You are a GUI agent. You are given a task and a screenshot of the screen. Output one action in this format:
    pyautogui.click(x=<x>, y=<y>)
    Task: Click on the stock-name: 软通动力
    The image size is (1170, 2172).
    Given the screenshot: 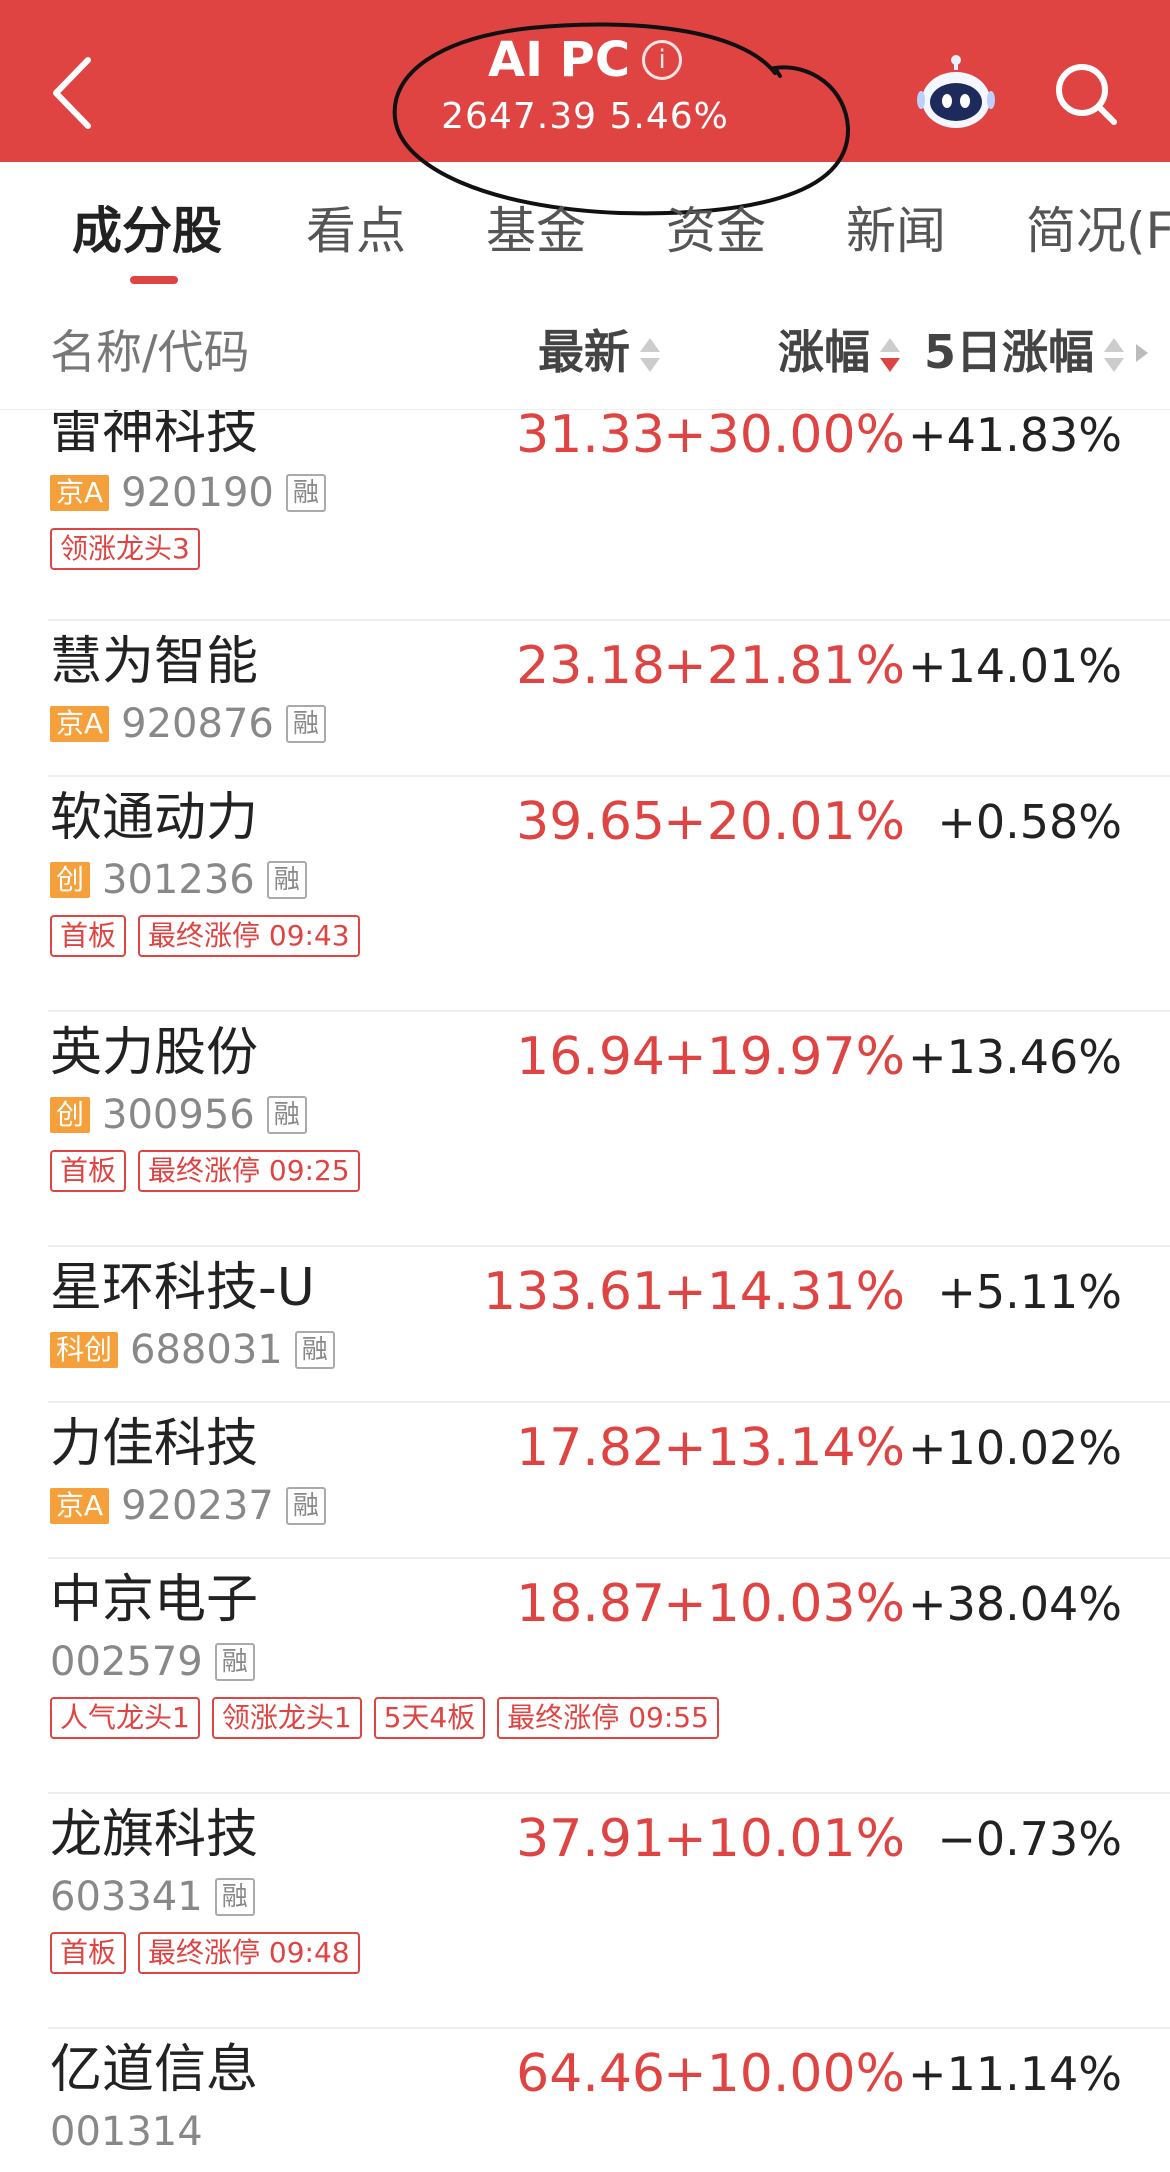 What is the action you would take?
    pyautogui.click(x=154, y=818)
    